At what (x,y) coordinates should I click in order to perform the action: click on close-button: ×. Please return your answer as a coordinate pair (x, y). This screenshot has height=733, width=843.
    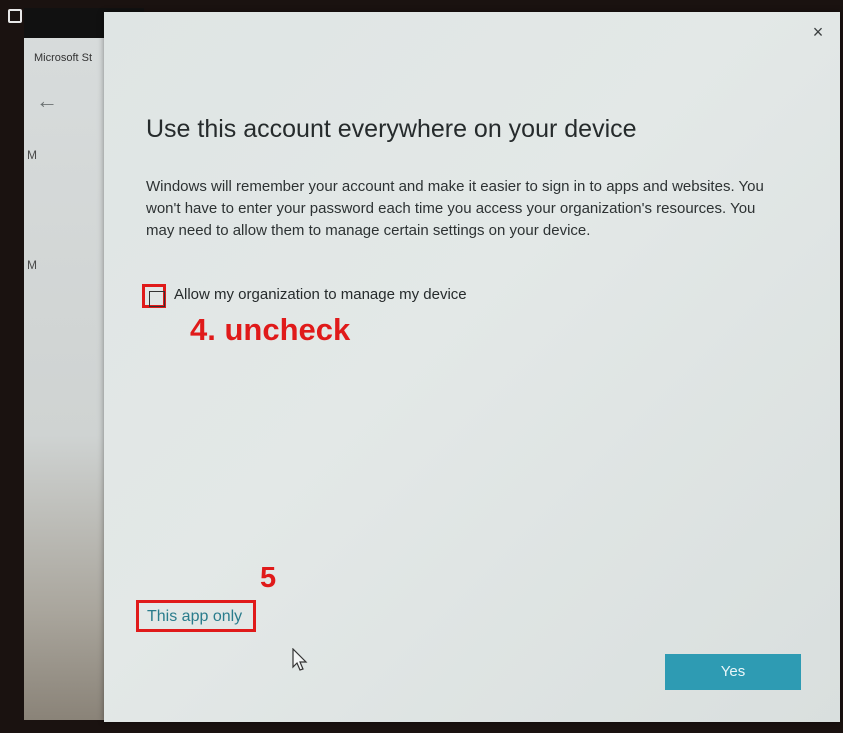
    Looking at the image, I should click on (818, 32).